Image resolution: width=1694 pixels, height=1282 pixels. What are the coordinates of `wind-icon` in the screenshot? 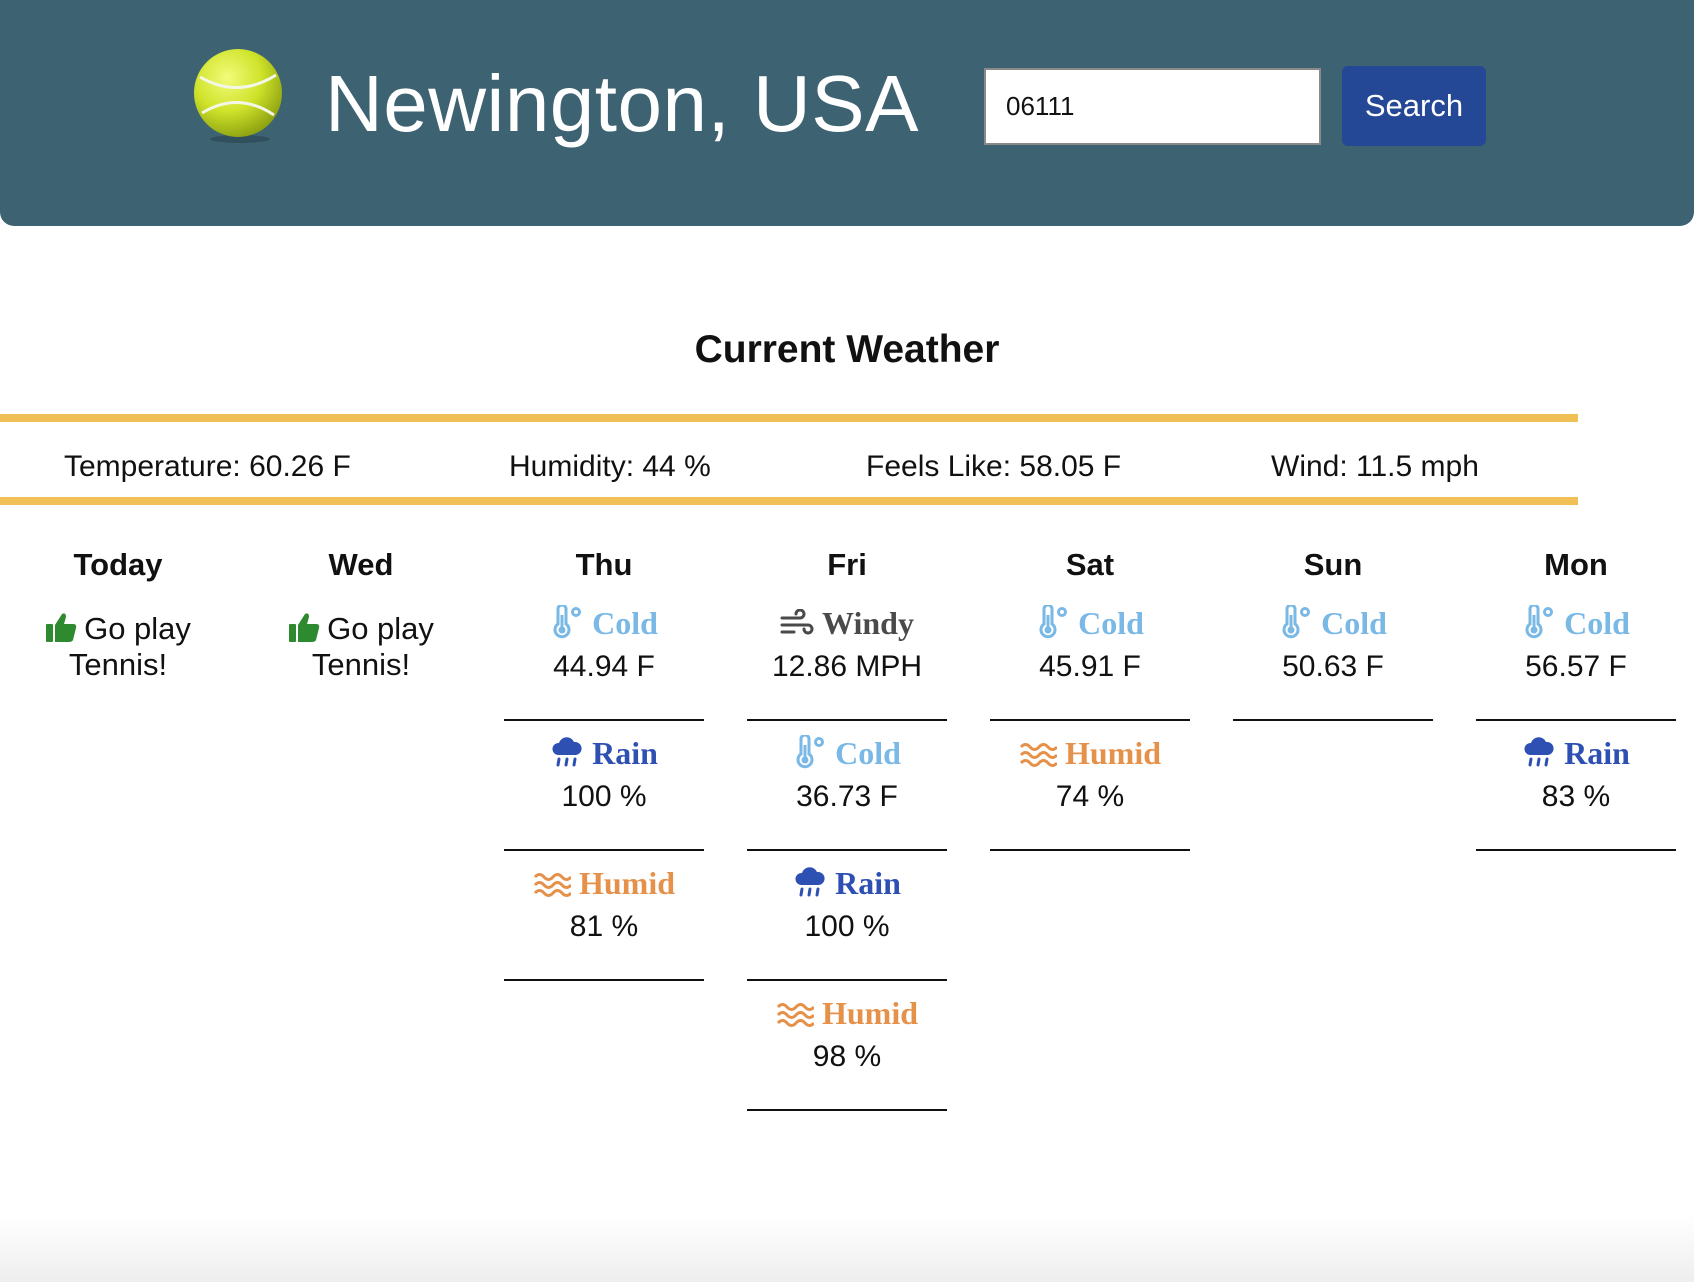 It's located at (797, 621).